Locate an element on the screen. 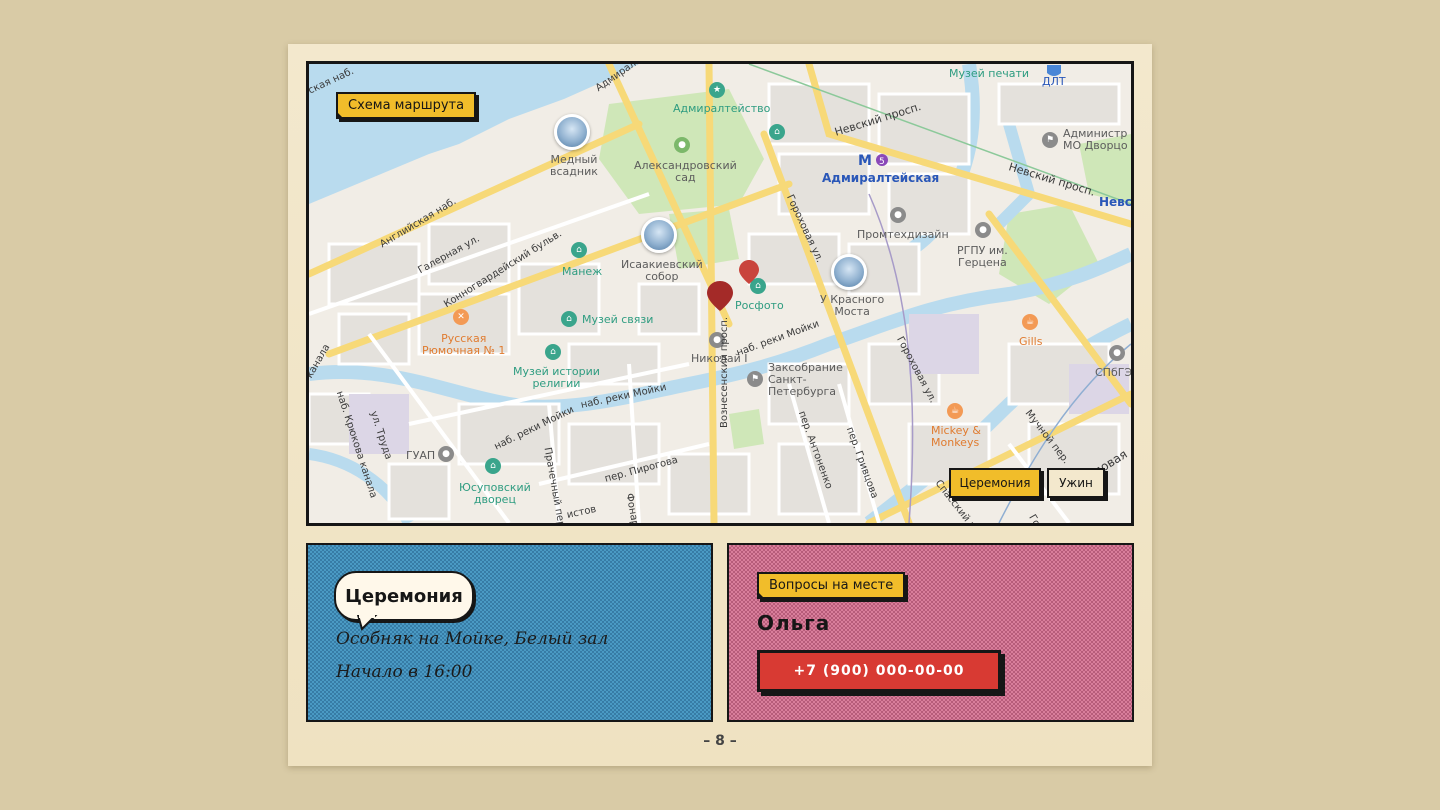  rgpu-icon: ● is located at coordinates (983, 230).